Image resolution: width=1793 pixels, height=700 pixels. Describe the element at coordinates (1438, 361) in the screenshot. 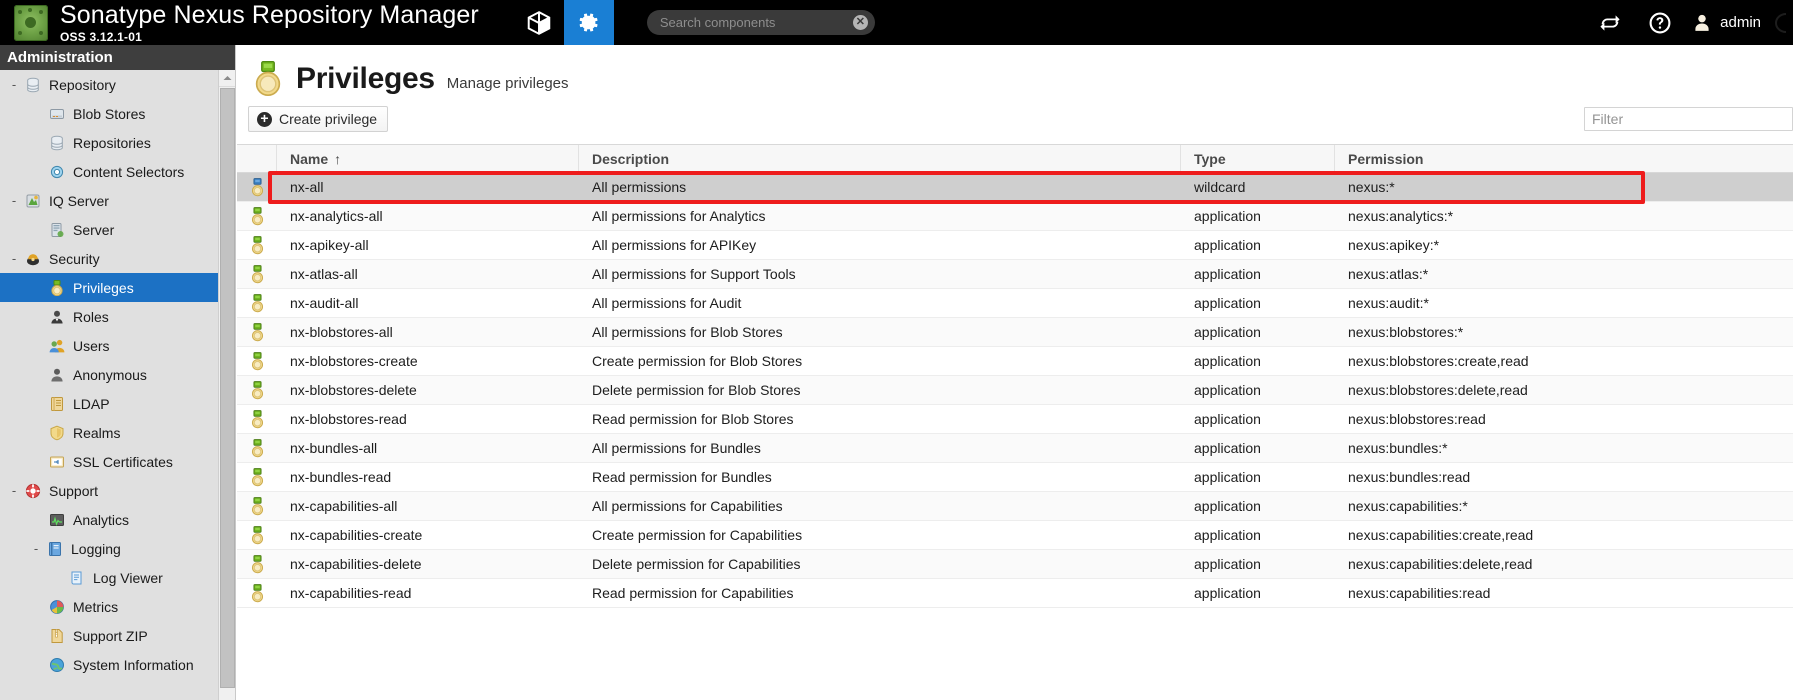

I see `cell-permission: nexus:blobstores:create,read` at that location.